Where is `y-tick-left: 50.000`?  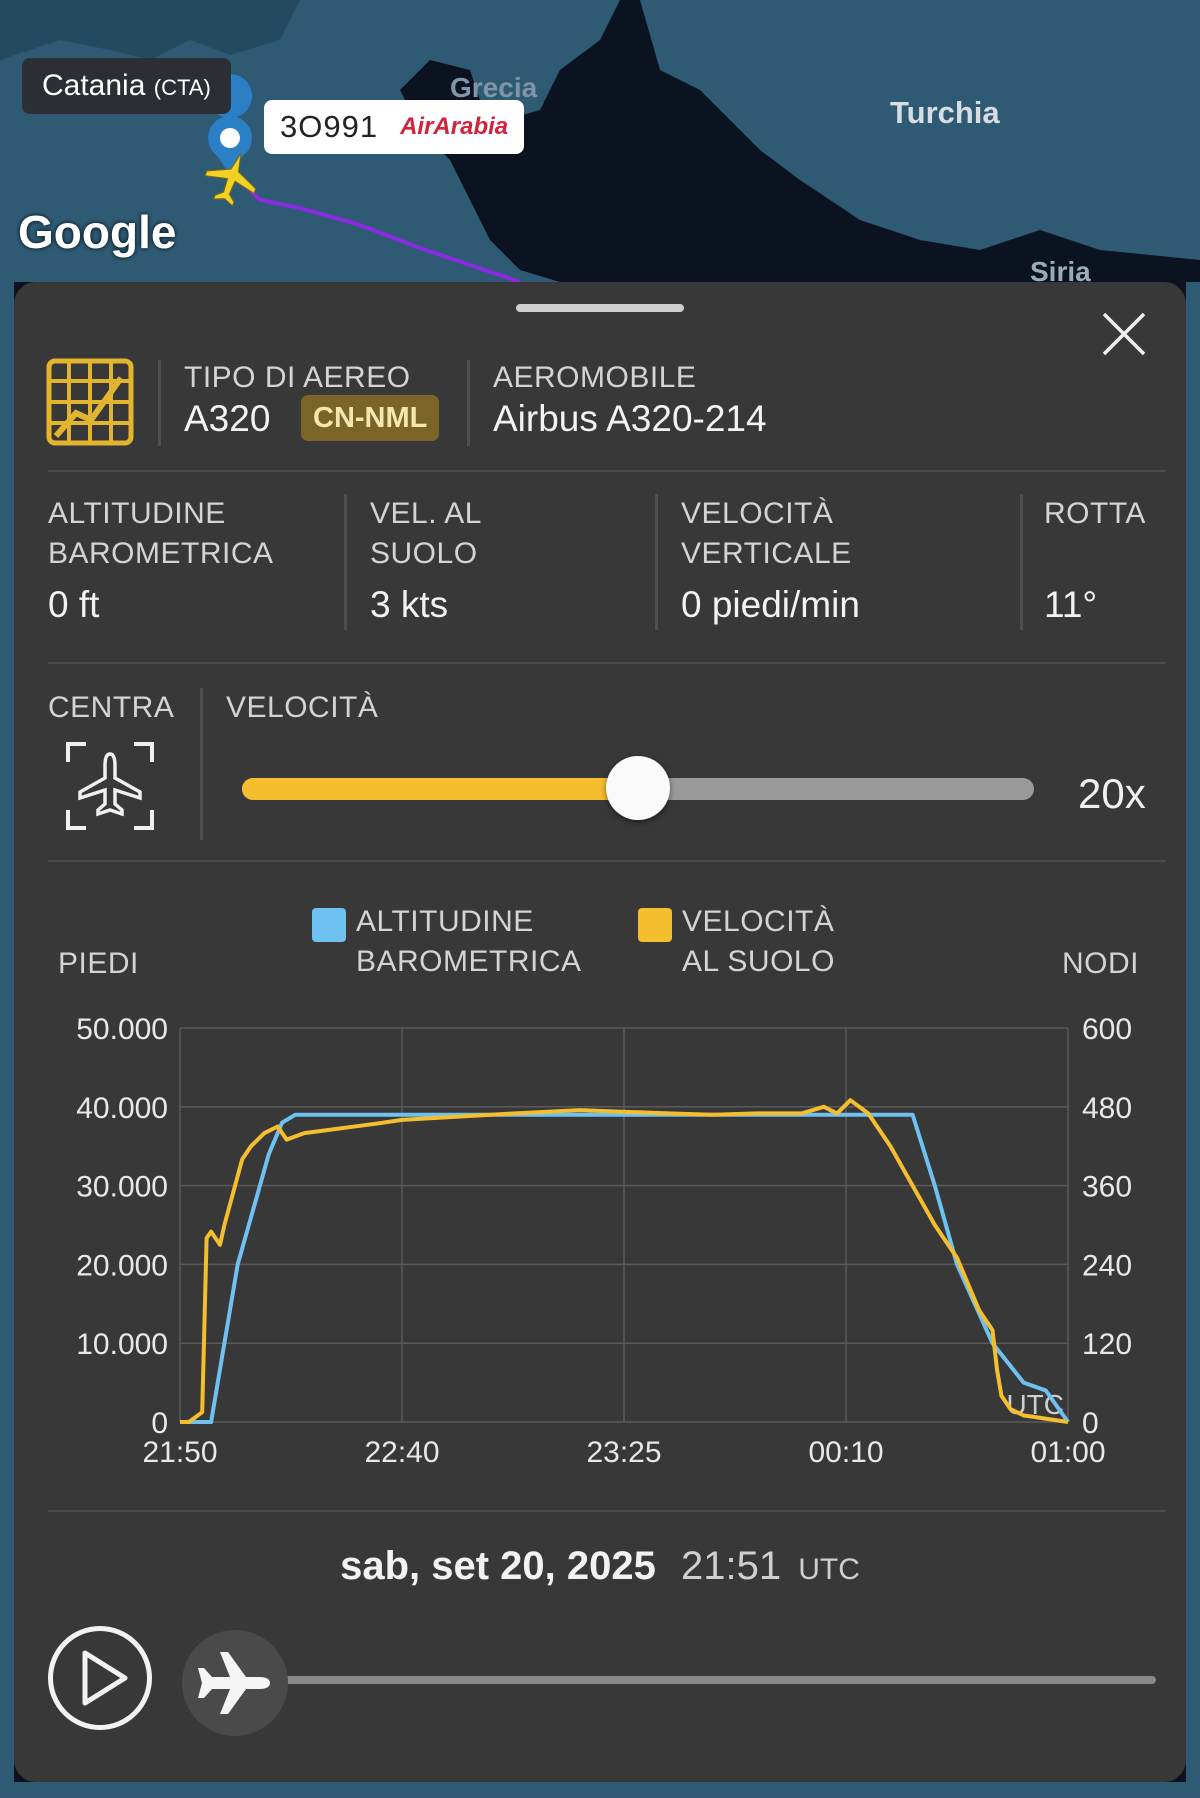
y-tick-left: 50.000 is located at coordinates (122, 1029).